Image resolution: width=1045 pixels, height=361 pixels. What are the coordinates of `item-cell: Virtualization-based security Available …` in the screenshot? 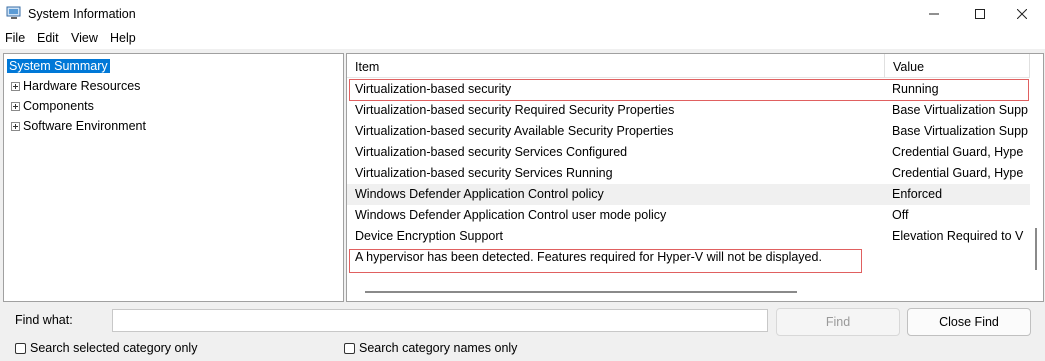 It's located at (514, 131).